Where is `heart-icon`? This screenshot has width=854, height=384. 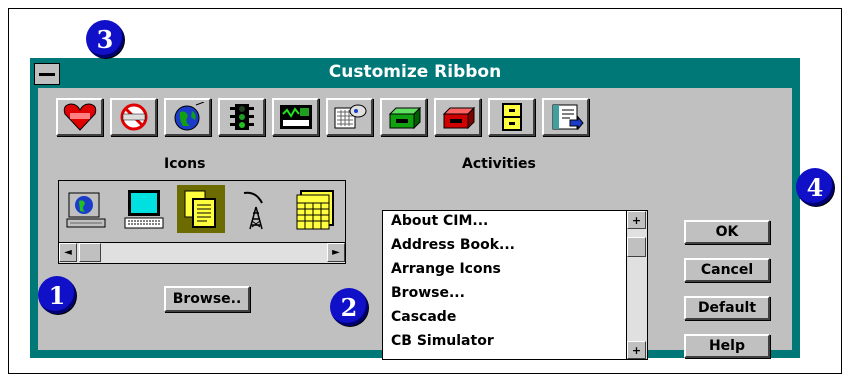
heart-icon is located at coordinates (79, 117).